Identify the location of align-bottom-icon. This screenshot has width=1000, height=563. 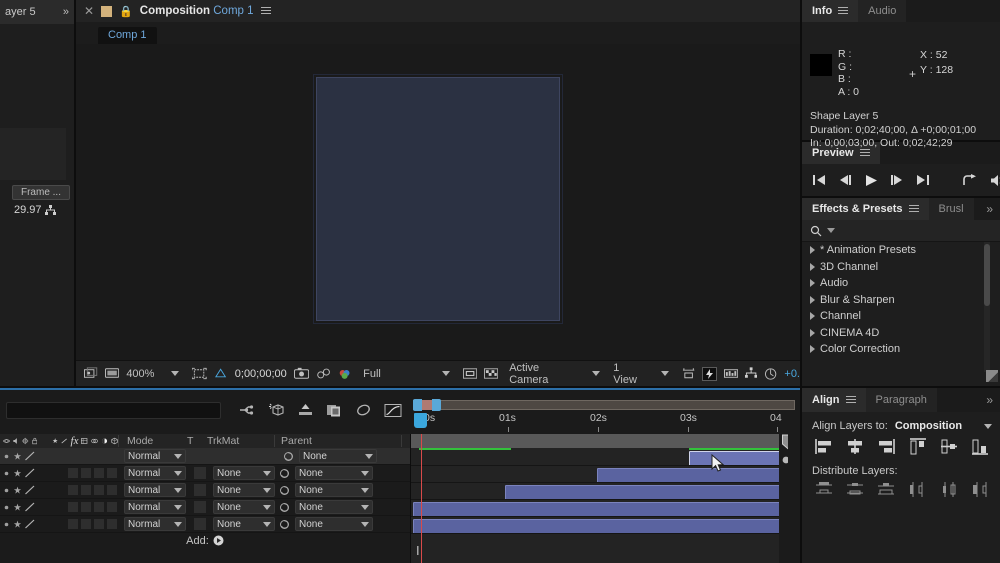
(980, 446).